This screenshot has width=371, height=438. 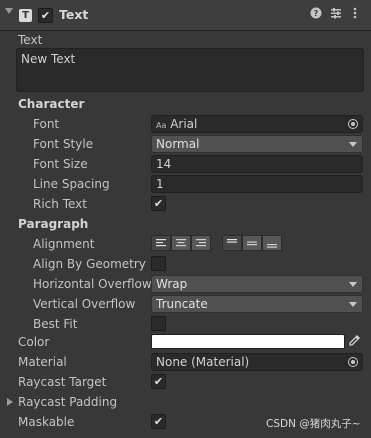 I want to click on font-style-label: Font Style, so click(x=63, y=144).